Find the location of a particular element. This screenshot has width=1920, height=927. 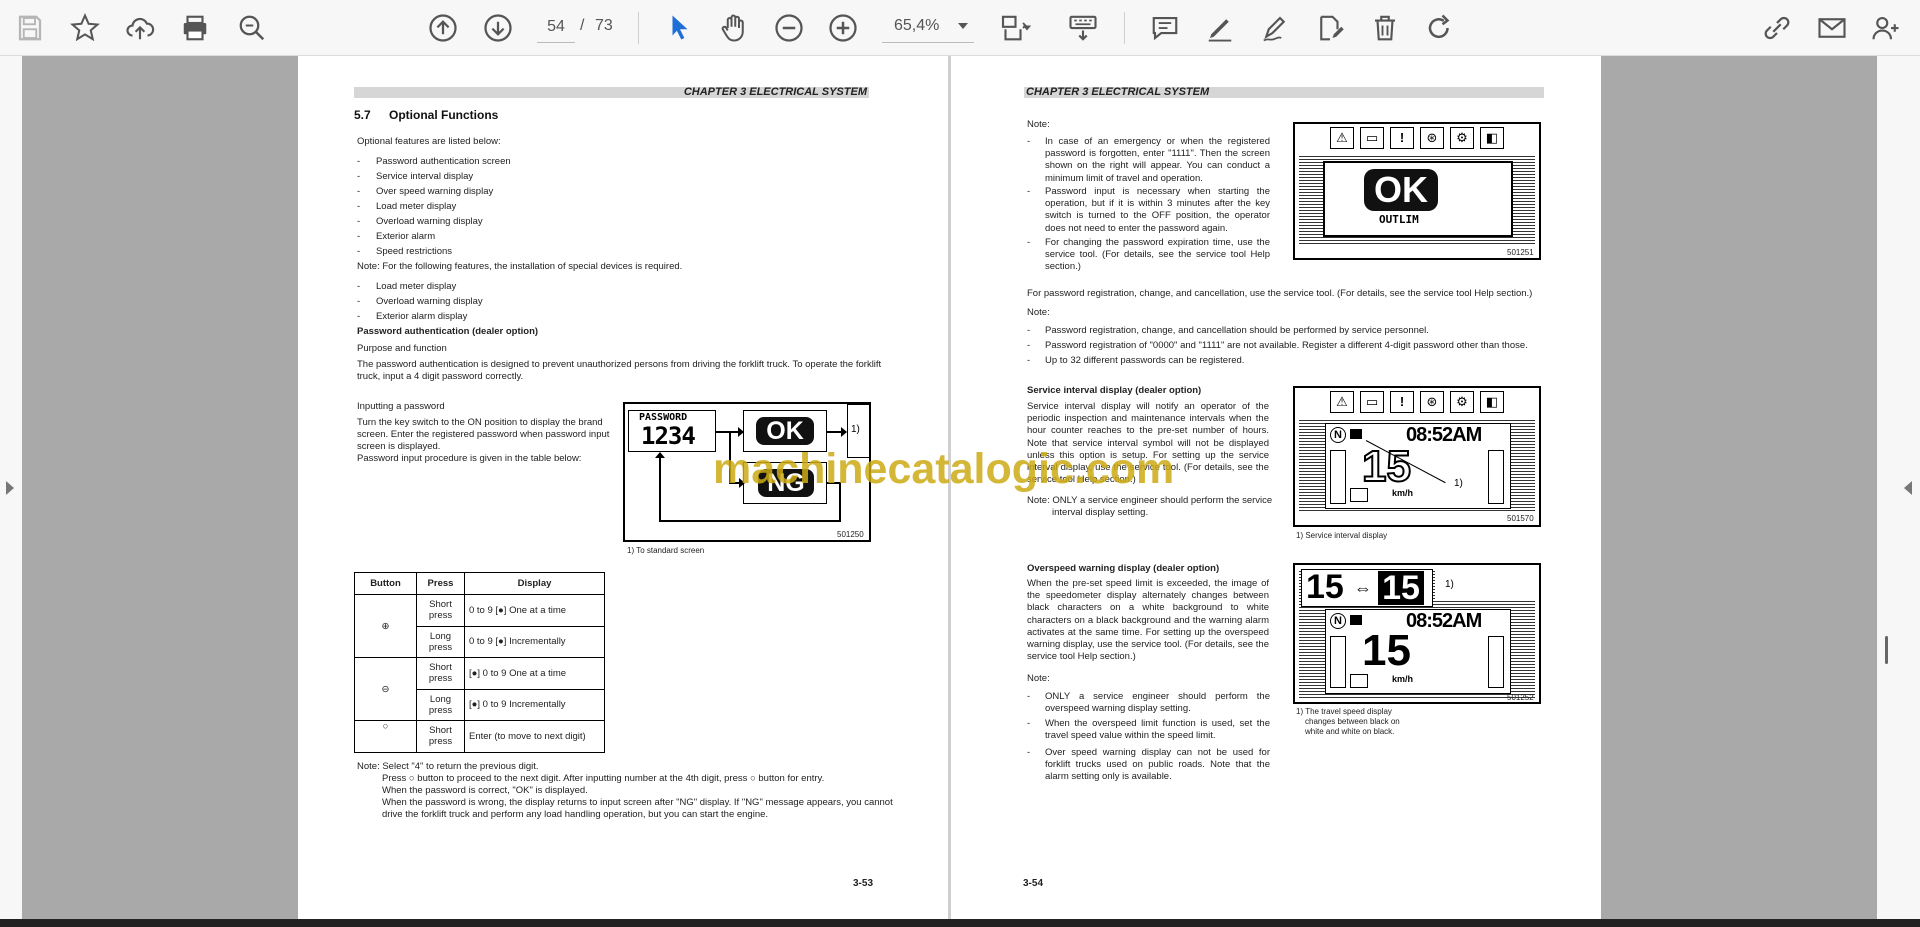

password-value: 1234 is located at coordinates (668, 436).